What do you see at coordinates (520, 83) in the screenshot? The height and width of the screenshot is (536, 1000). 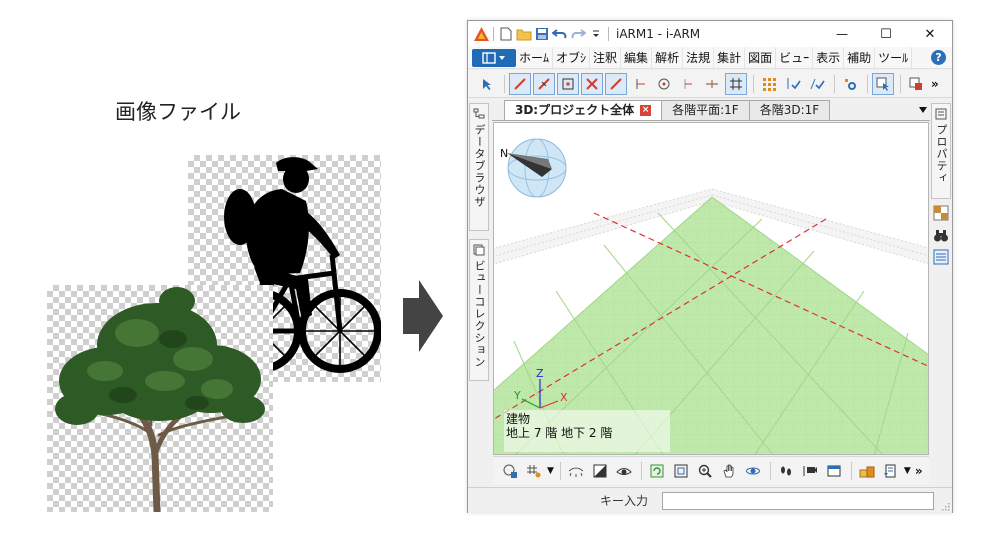 I see `snap-endpoint-icon` at bounding box center [520, 83].